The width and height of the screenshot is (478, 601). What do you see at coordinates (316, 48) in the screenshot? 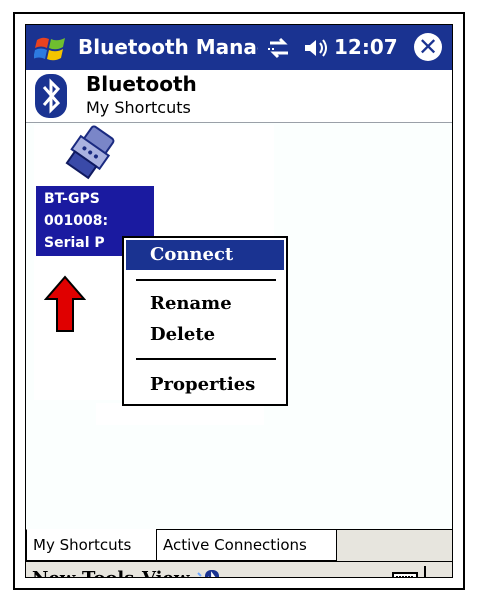
I see `volume-icon` at bounding box center [316, 48].